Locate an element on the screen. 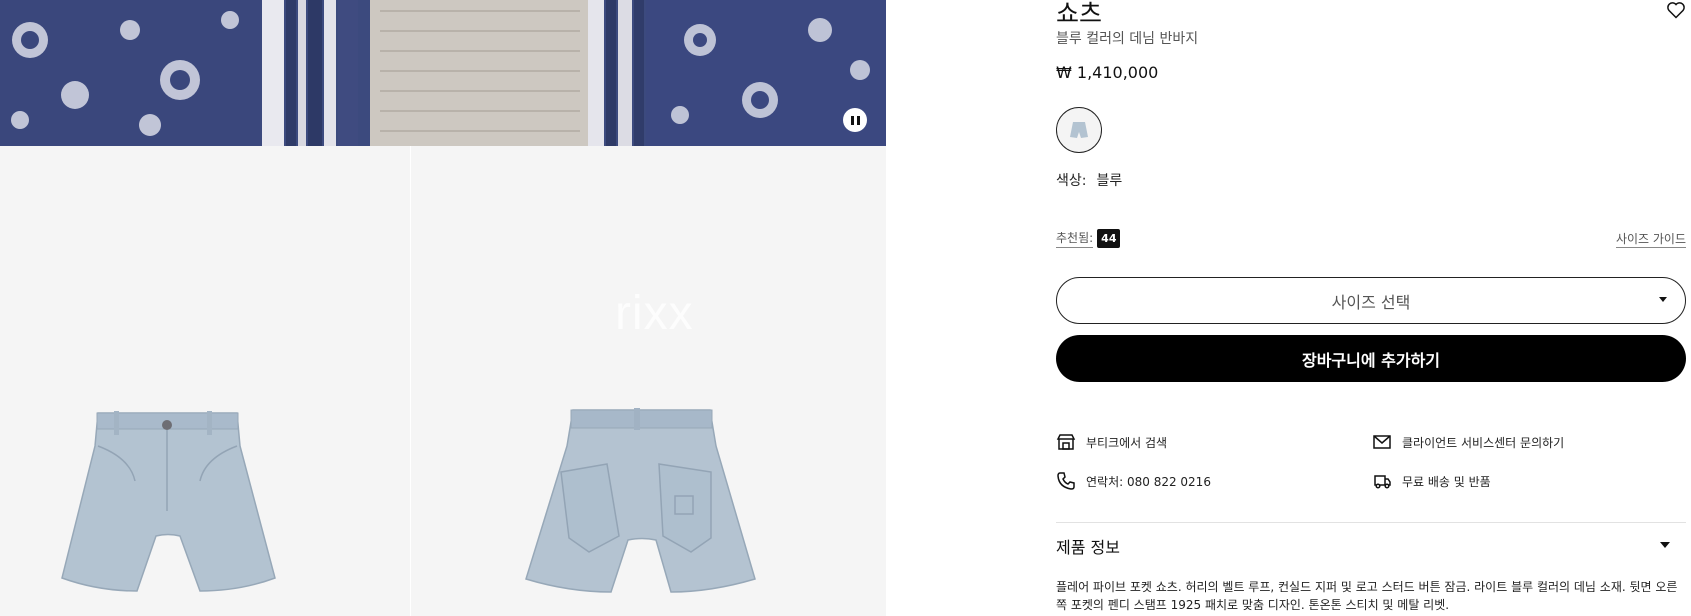  recommended-size-badge: 44 is located at coordinates (1109, 238).